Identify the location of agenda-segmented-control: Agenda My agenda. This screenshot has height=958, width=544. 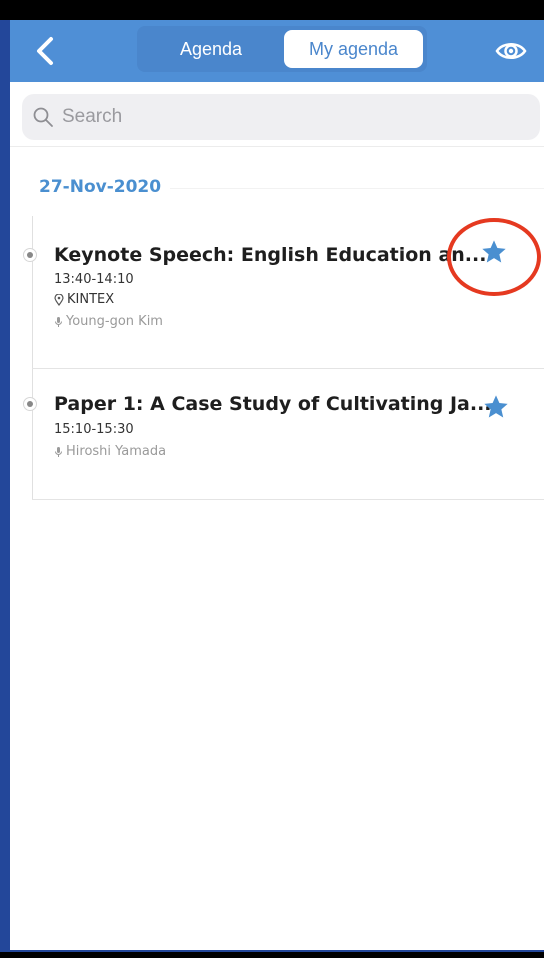
(282, 49).